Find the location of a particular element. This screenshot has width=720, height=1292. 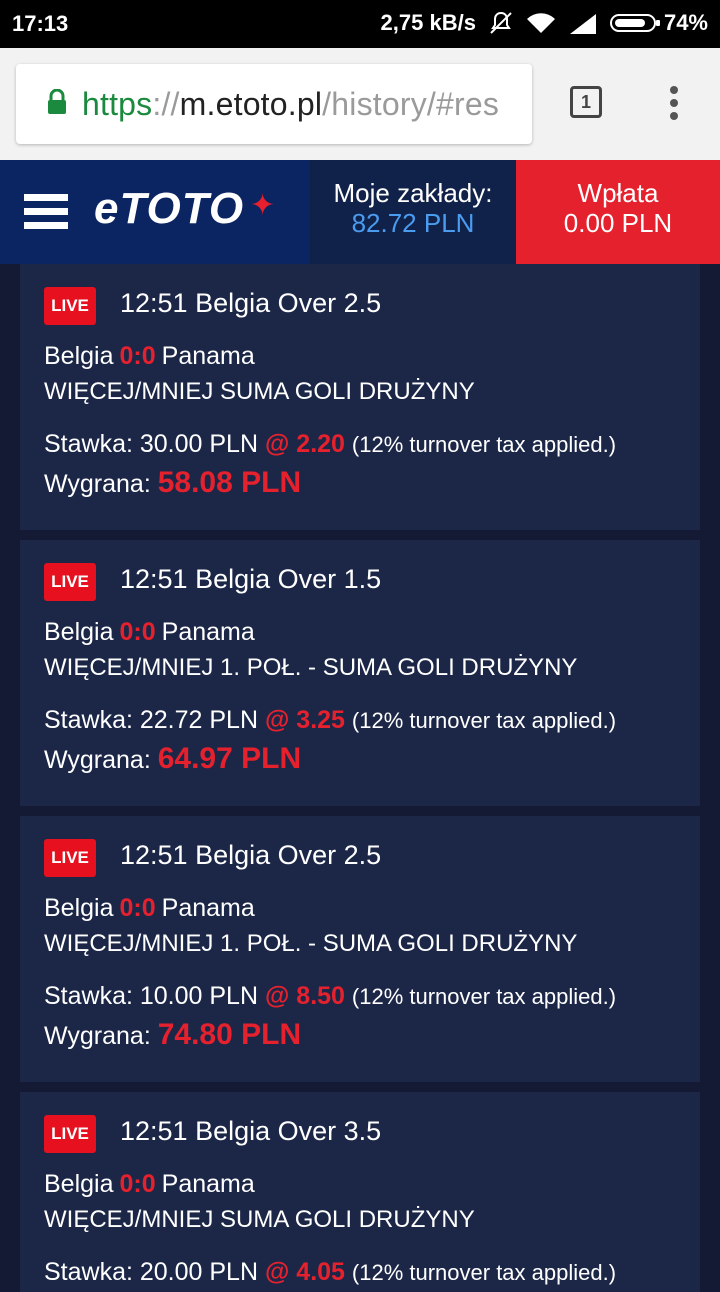

address-bar: https://m.etoto.pl/history/#res is located at coordinates (274, 104).